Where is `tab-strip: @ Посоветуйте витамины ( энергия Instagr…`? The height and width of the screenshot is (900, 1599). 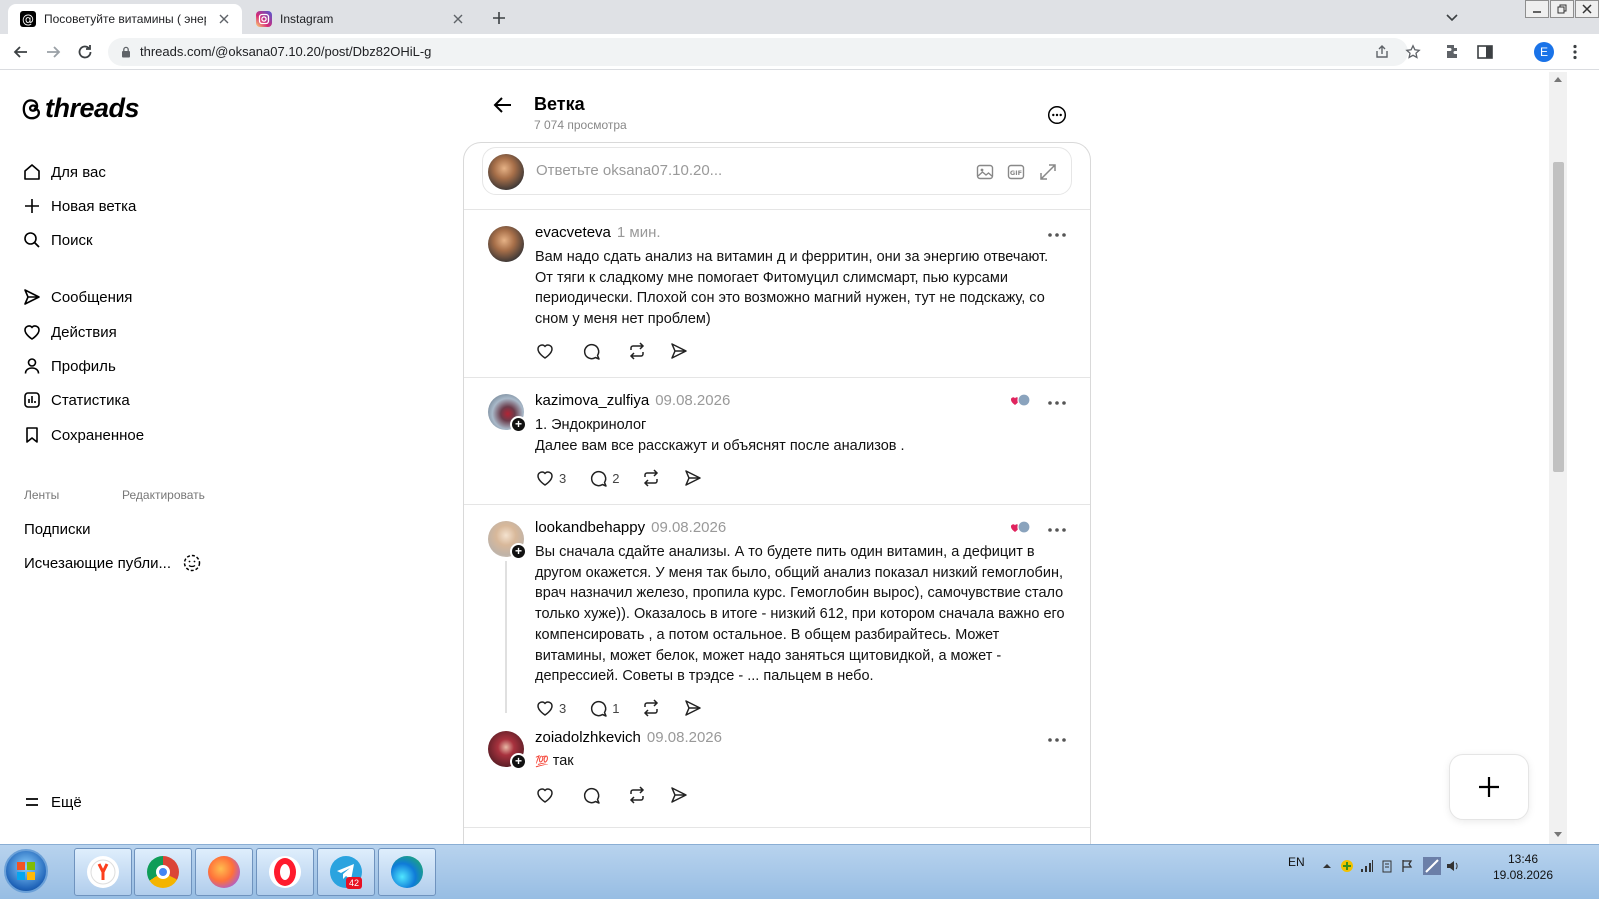 tab-strip: @ Посоветуйте витамины ( энергия Instagr… is located at coordinates (799, 17).